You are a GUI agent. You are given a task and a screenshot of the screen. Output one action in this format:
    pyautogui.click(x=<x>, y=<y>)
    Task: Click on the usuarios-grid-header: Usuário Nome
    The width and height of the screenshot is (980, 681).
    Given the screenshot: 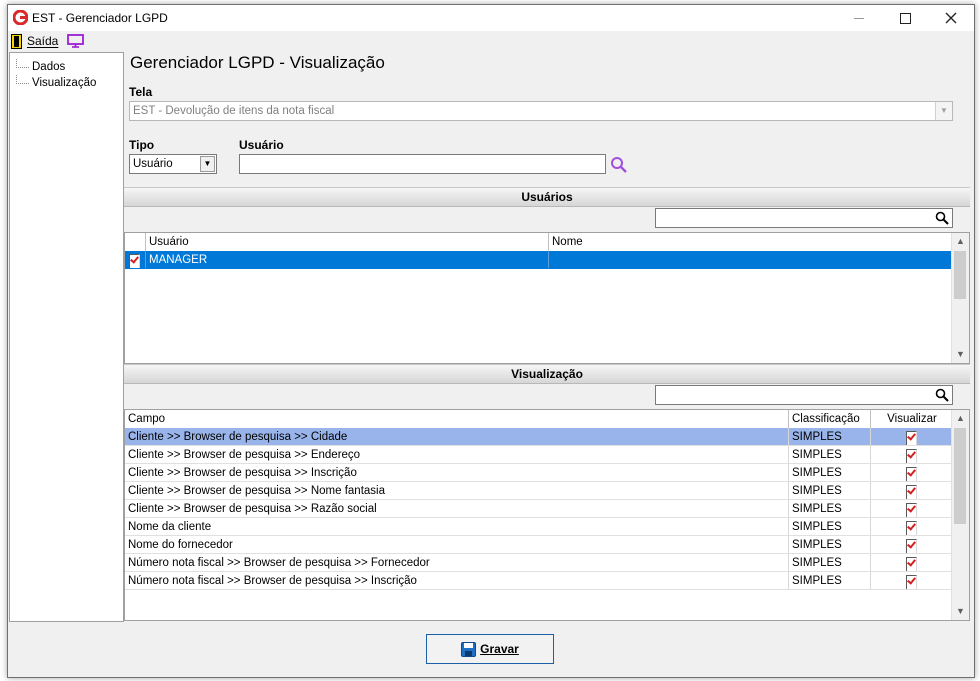 What is the action you would take?
    pyautogui.click(x=539, y=242)
    